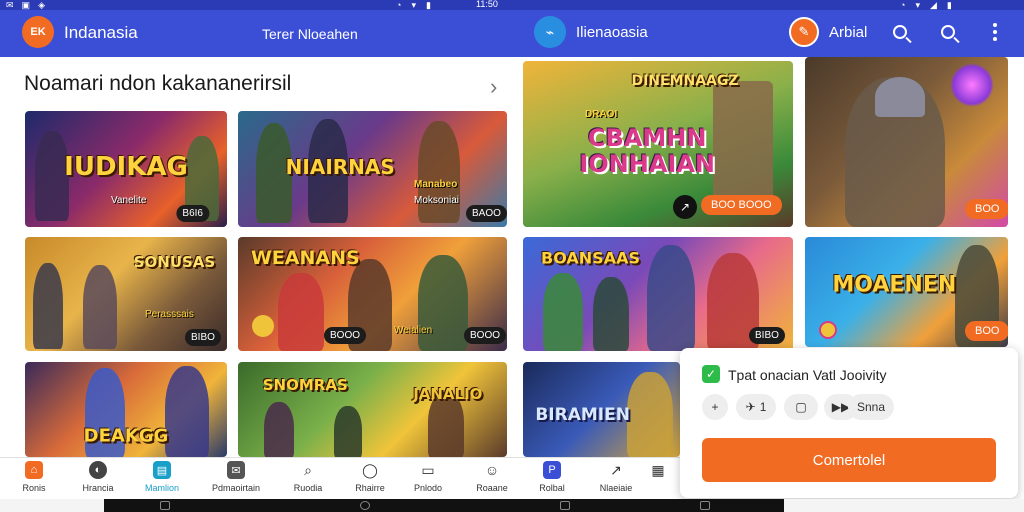  I want to click on check-icon: ✓, so click(711, 374).